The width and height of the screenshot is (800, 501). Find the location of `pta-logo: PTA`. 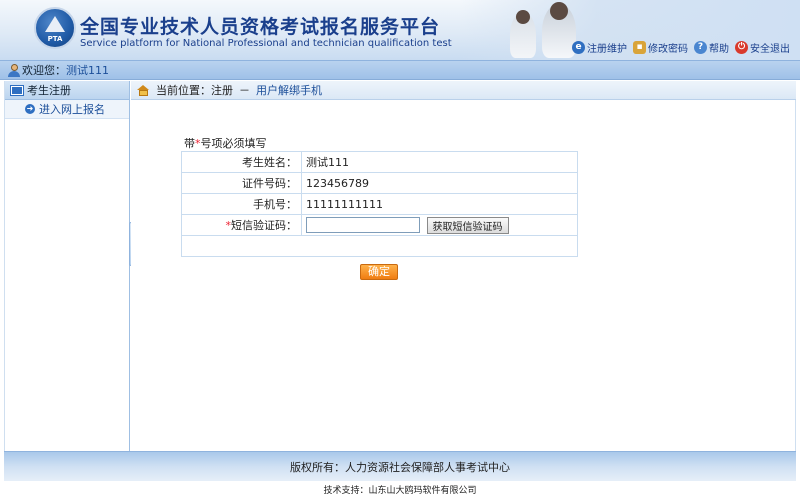

pta-logo: PTA is located at coordinates (55, 28).